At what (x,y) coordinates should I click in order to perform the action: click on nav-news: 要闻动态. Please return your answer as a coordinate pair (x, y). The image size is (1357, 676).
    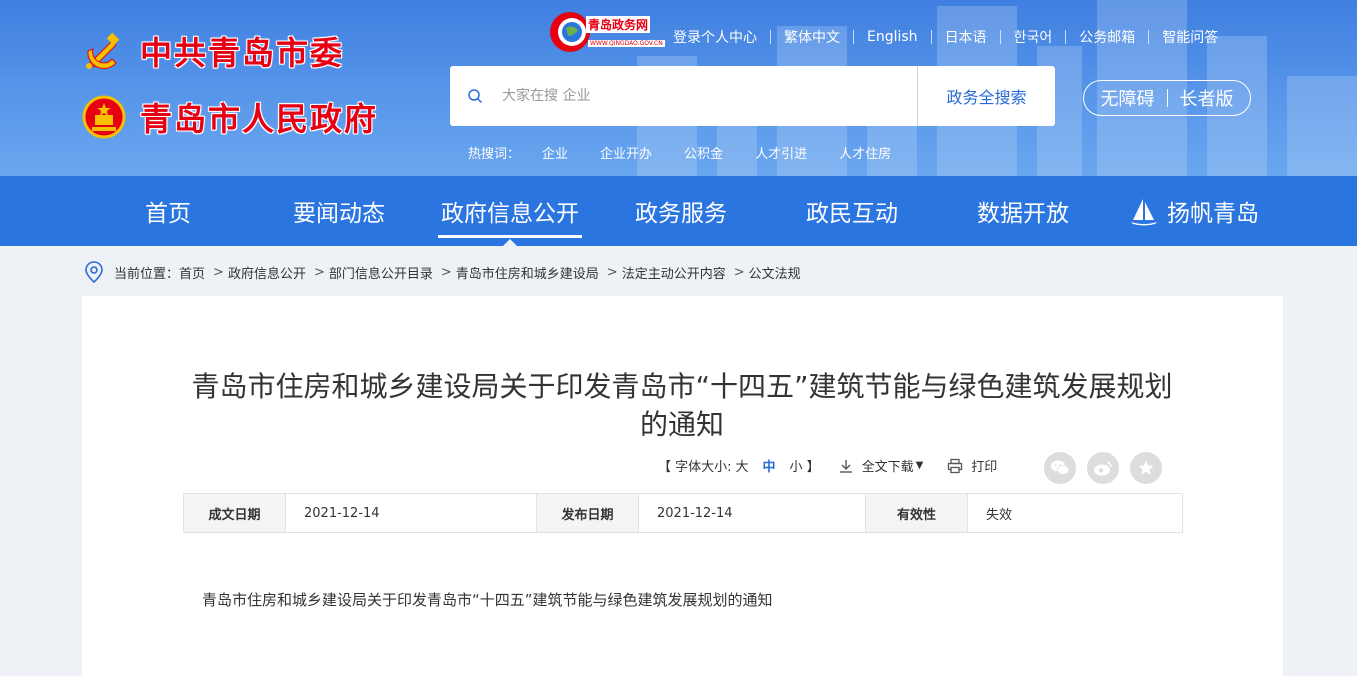
    Looking at the image, I should click on (339, 211).